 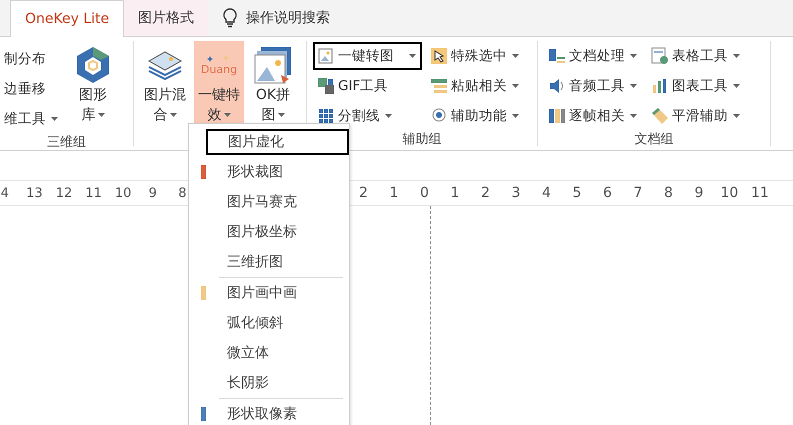 I want to click on menu-item: 形状取像素, so click(x=262, y=414).